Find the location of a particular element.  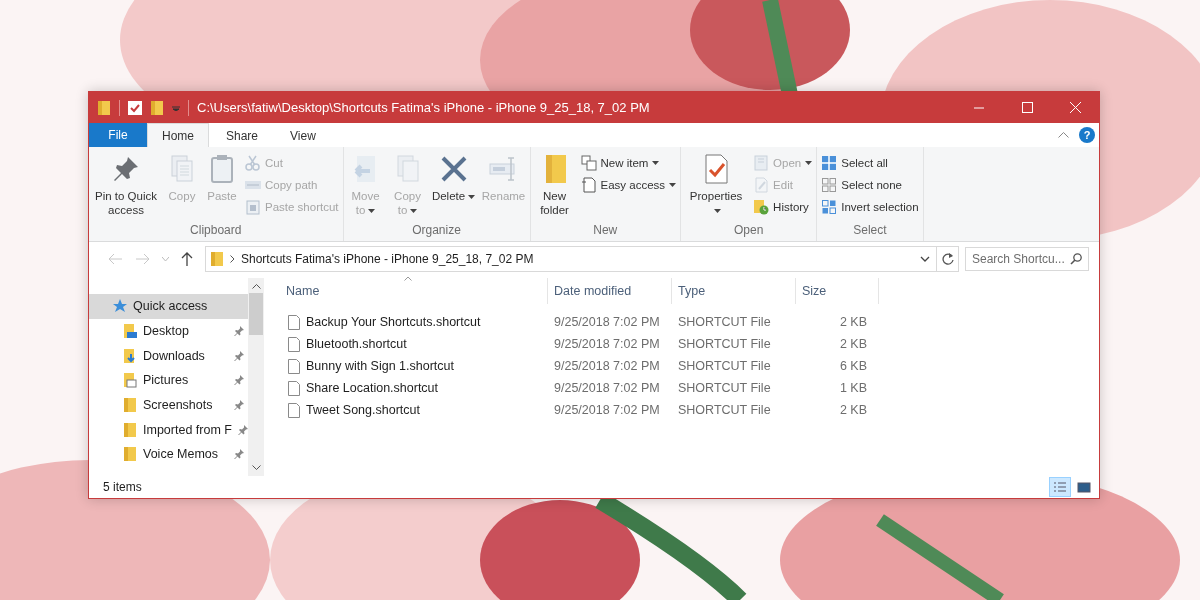

help-button: ? is located at coordinates (1087, 135).